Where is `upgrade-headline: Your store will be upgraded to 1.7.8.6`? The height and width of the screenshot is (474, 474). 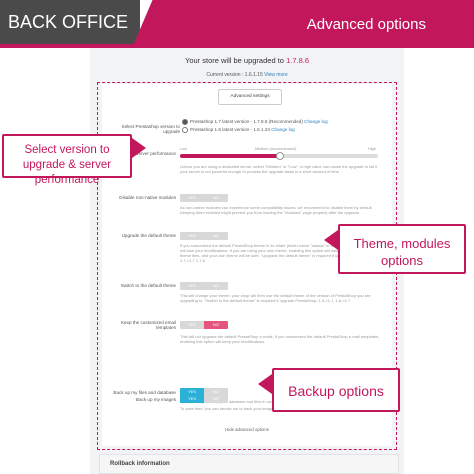 upgrade-headline: Your store will be upgraded to 1.7.8.6 is located at coordinates (247, 60).